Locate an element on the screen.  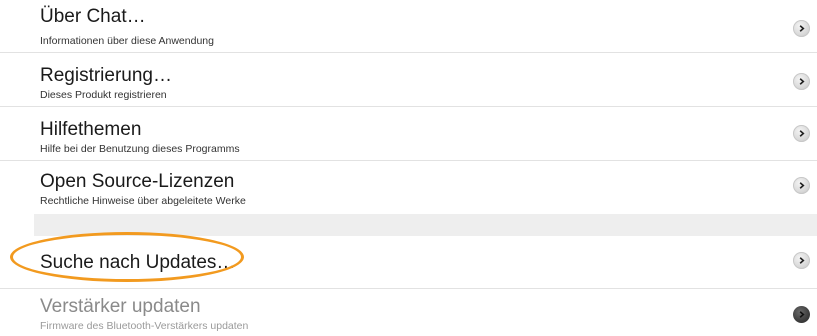
highlight-ellipse is located at coordinates (127, 257).